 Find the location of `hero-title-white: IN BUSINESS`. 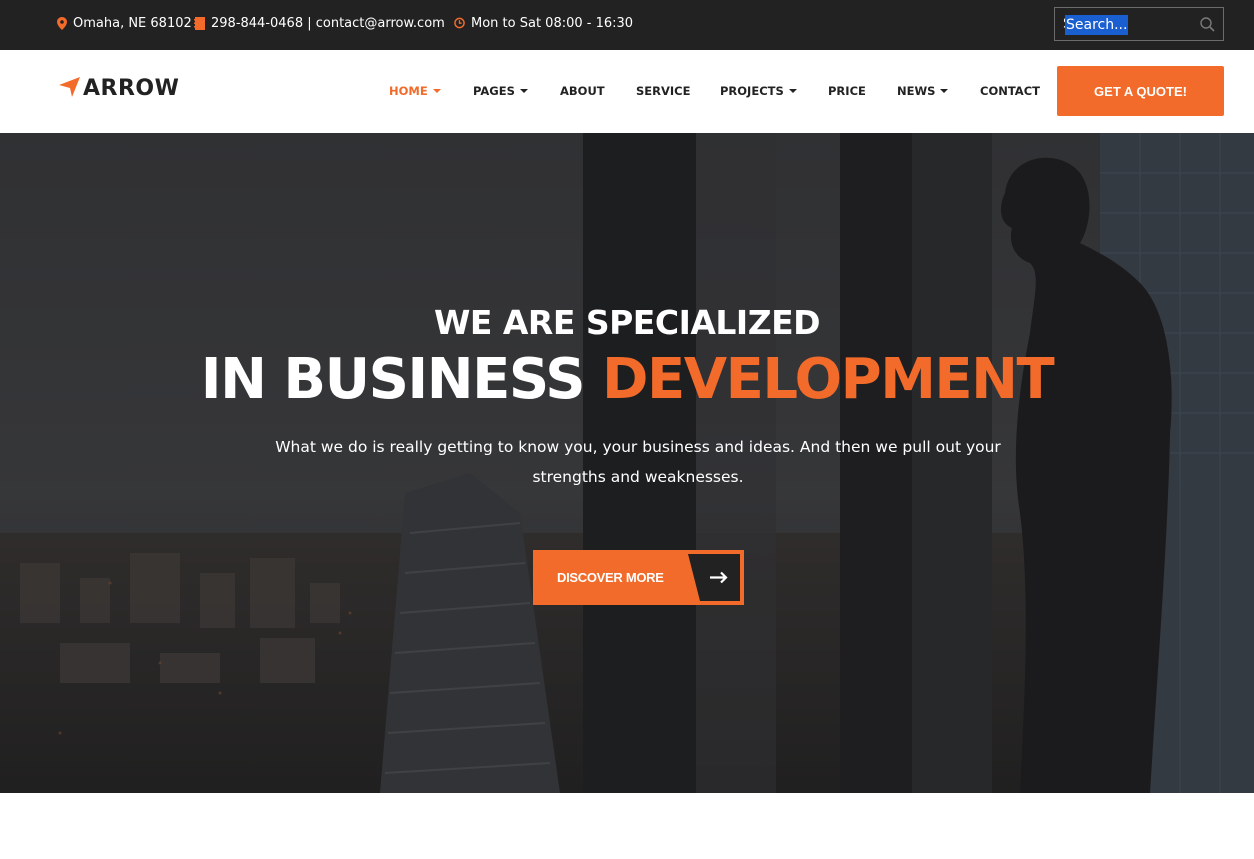

hero-title-white: IN BUSINESS is located at coordinates (393, 379).